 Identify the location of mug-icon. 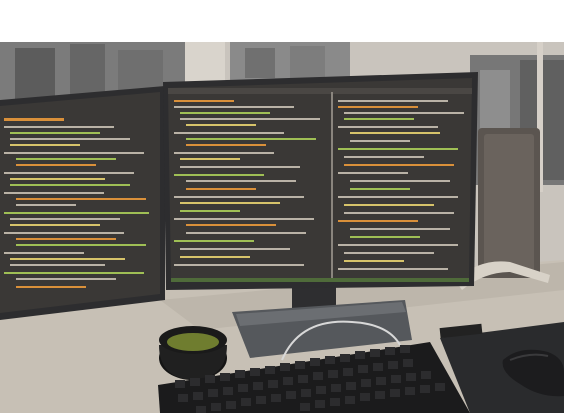
(193, 353).